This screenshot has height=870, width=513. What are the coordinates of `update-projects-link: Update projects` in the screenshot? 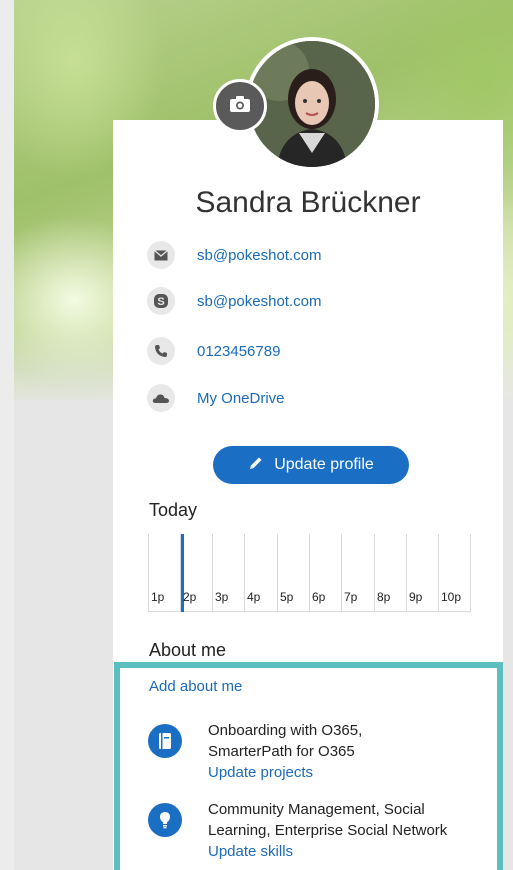 It's located at (285, 772).